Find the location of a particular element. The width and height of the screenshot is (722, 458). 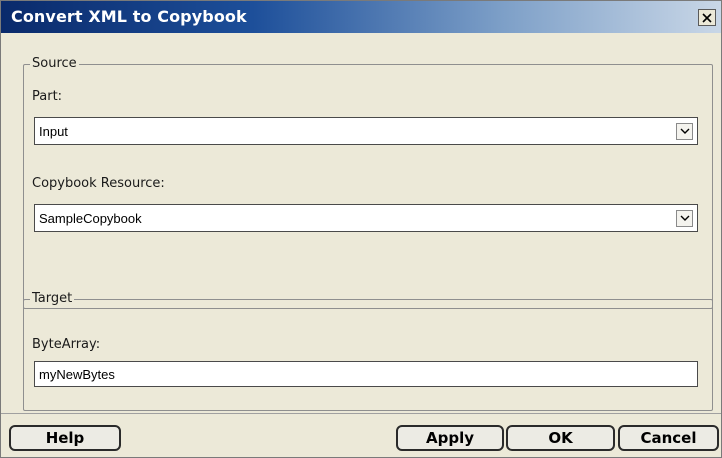

bytearray-value: myNewBytes is located at coordinates (77, 374).